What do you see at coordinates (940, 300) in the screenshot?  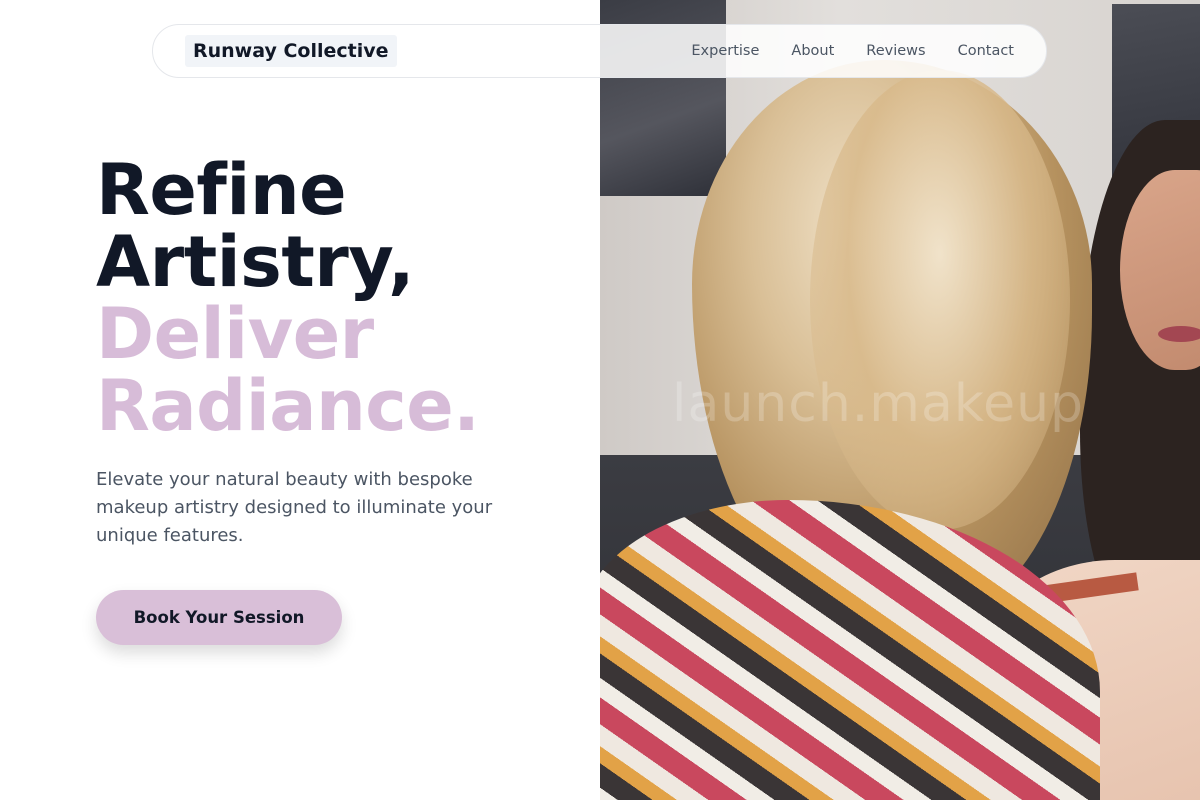 I see `photo-artist-hair-highlight` at bounding box center [940, 300].